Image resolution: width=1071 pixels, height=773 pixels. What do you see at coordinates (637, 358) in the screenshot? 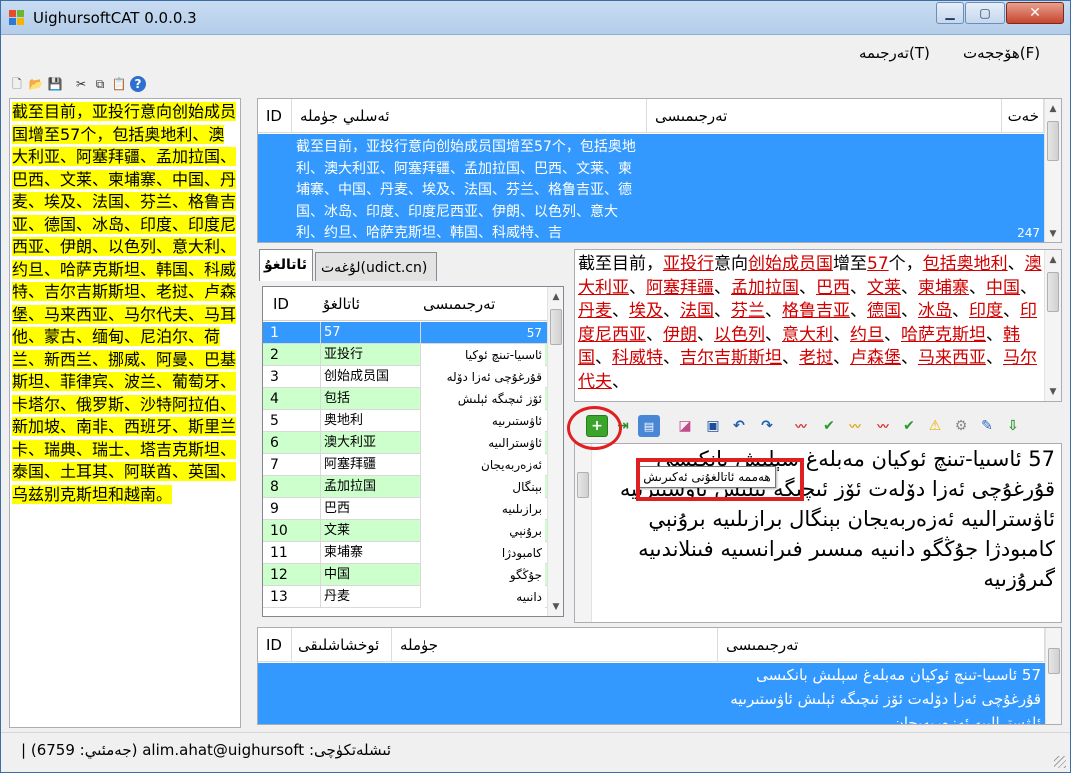
I see `matched-term: 科威特` at bounding box center [637, 358].